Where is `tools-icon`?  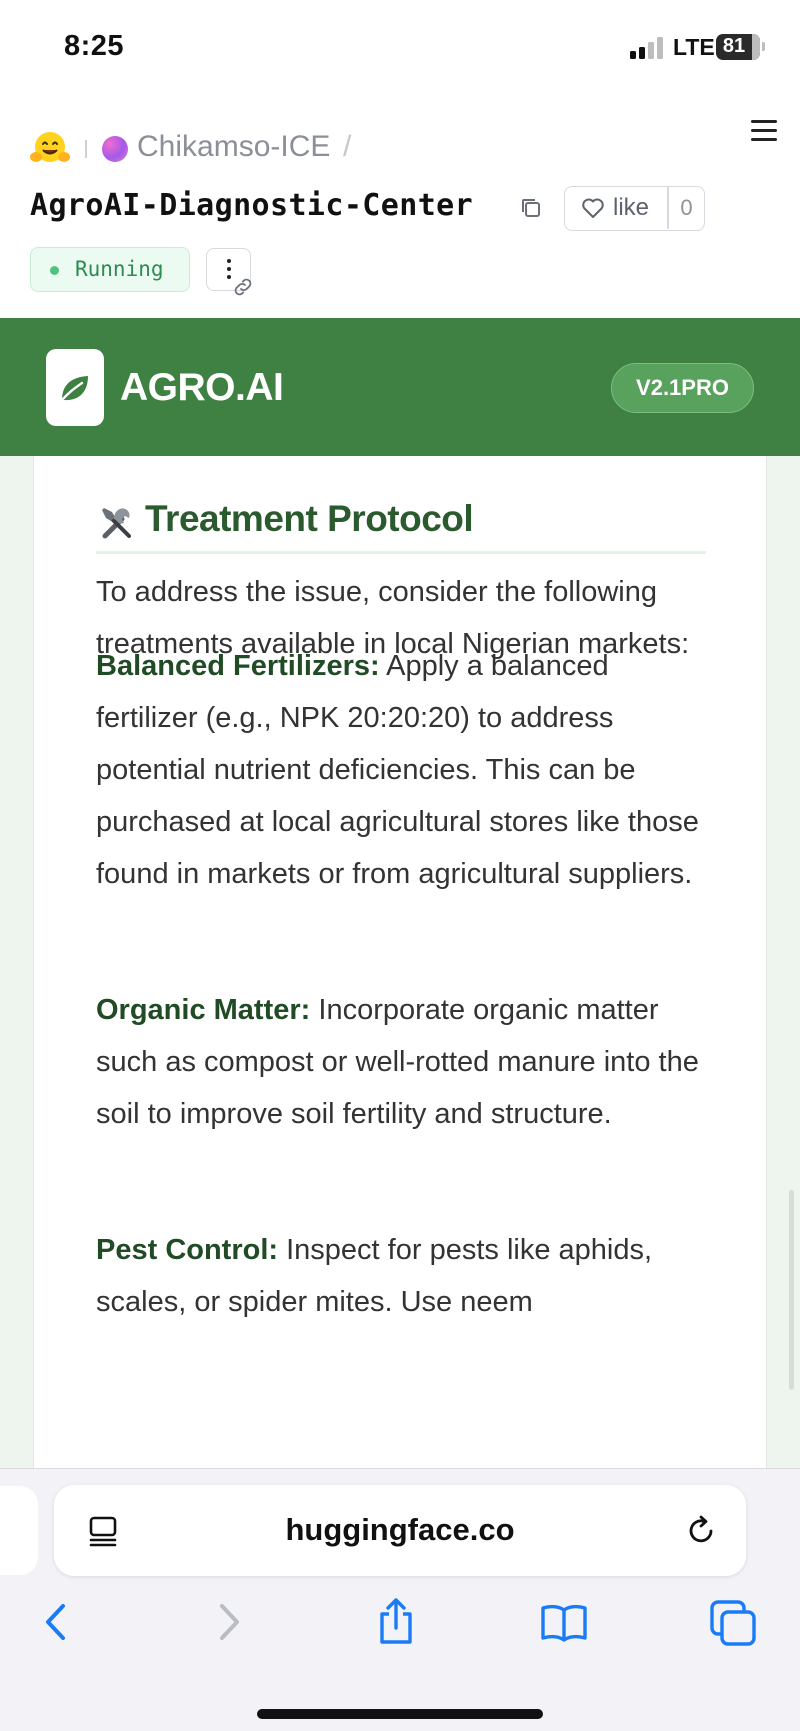
tools-icon is located at coordinates (116, 523).